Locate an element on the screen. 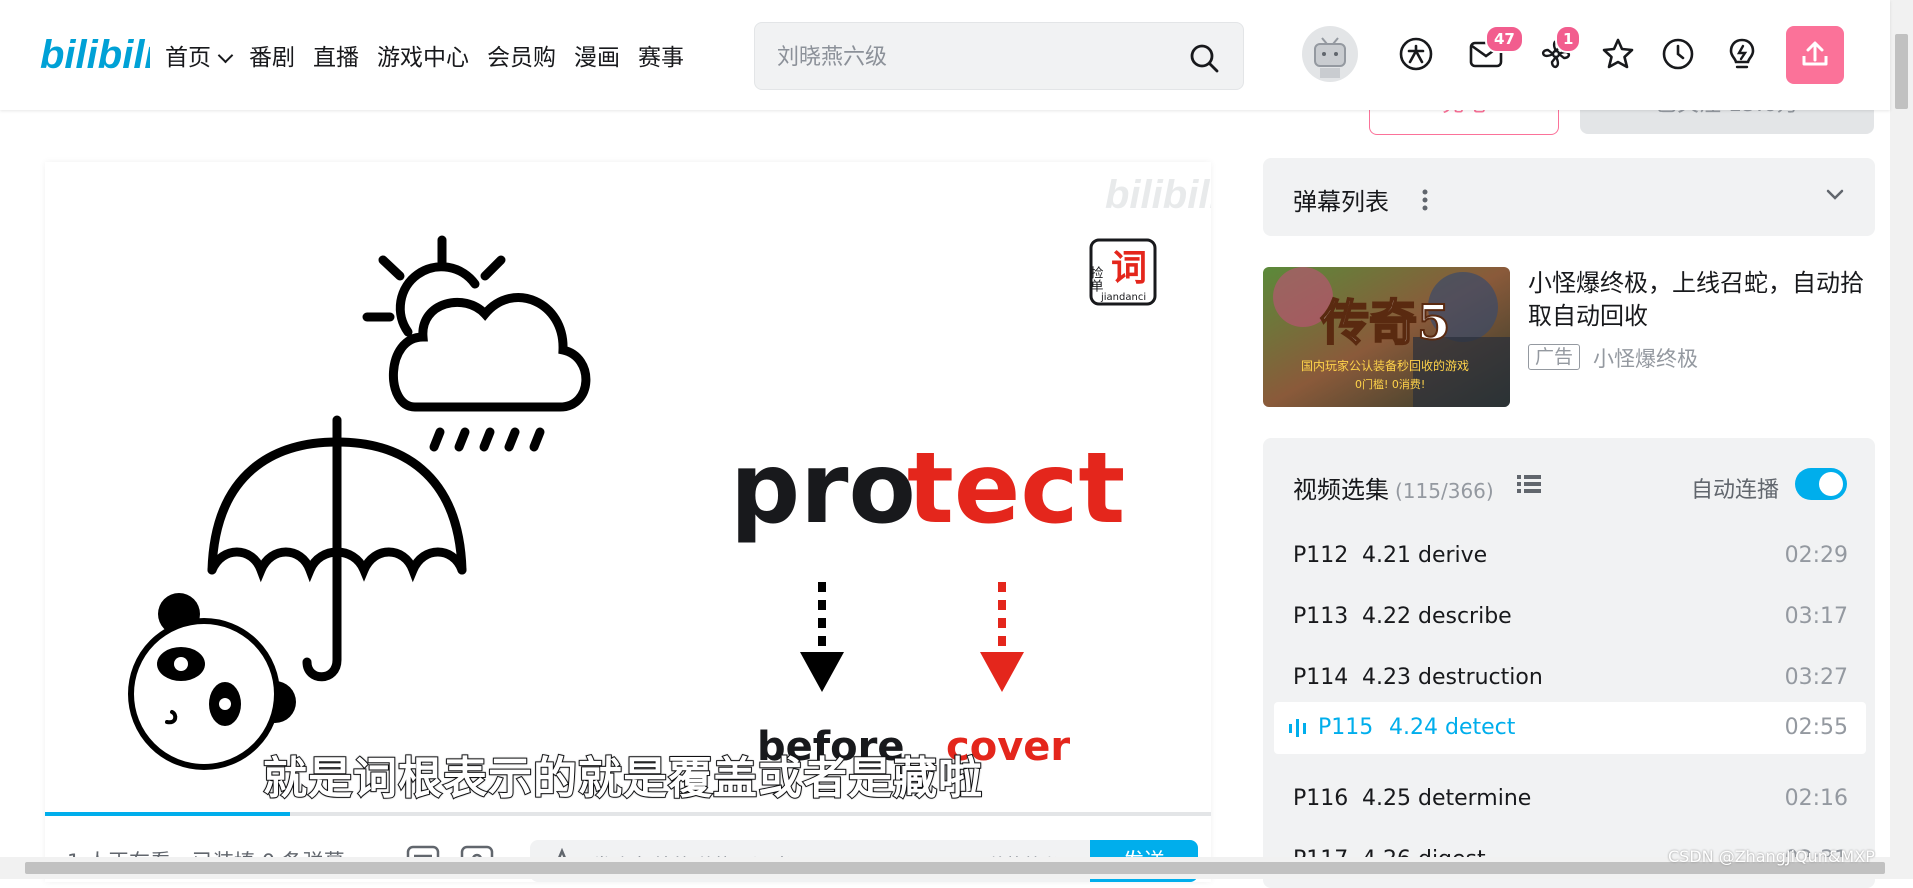  danmaku-list-title: 弹幕列表 is located at coordinates (1341, 202).